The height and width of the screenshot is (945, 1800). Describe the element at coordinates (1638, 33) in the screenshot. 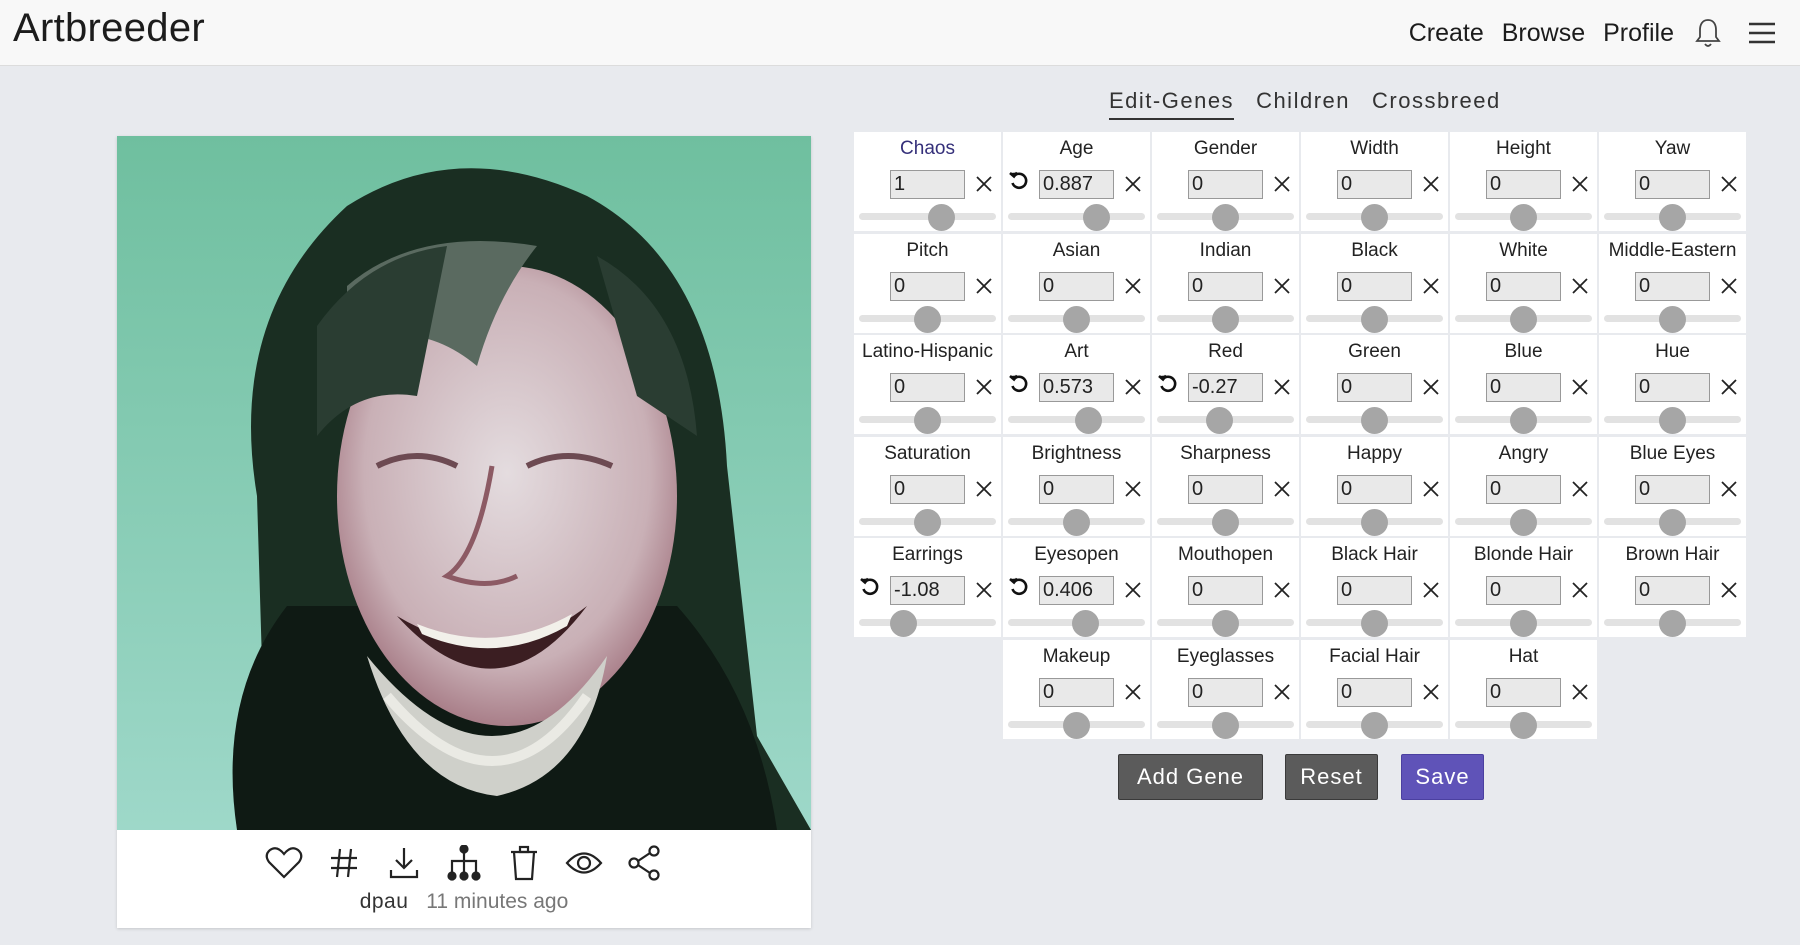

I see `nav-profile: Profile` at that location.